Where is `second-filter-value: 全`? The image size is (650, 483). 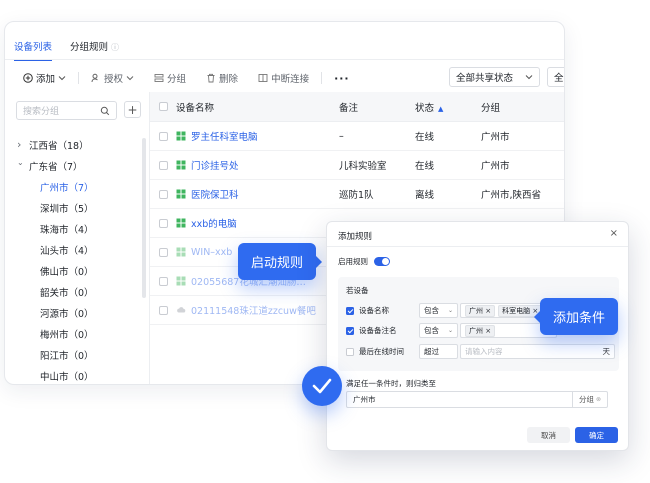
second-filter-value: 全 is located at coordinates (559, 78).